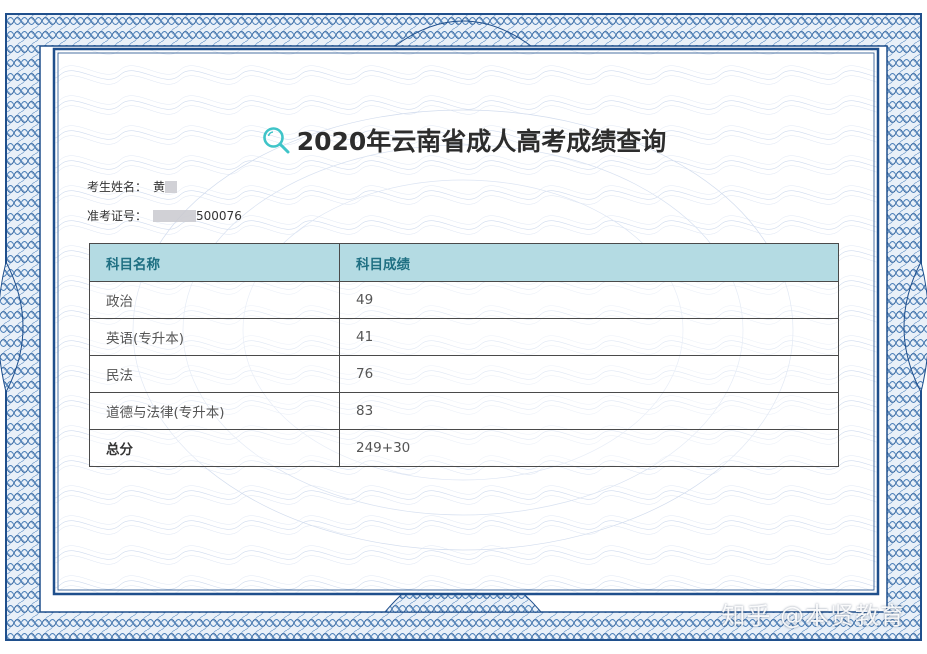  I want to click on page-title-row: 2020年云南省成人高考成绩查询, so click(463, 140).